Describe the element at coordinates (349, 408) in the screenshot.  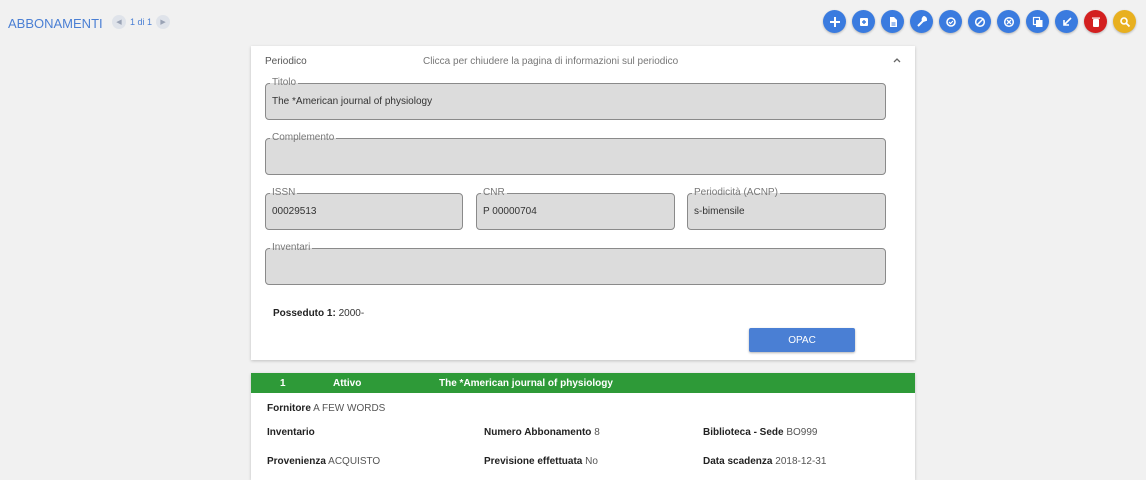
I see `fornitore-value: A FEW WORDS` at that location.